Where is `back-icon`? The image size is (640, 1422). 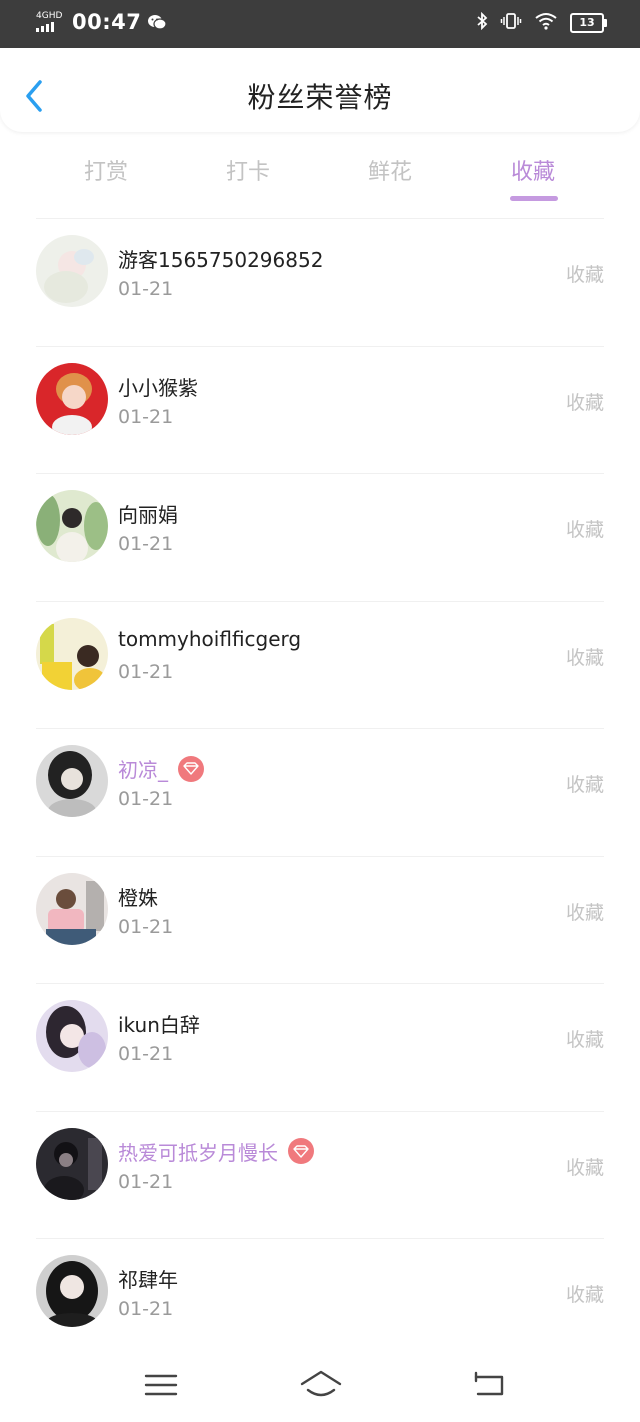
back-icon is located at coordinates (489, 1383).